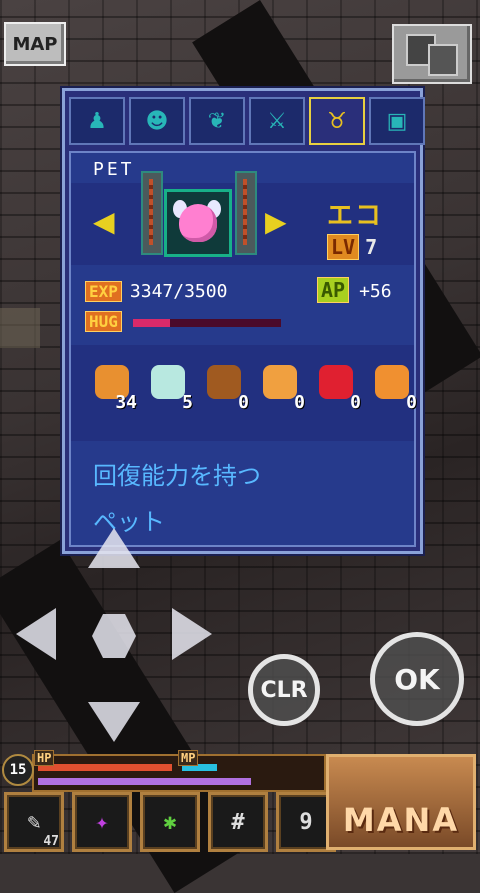  I want to click on quick-slots: ✎ 47 ✦ ✱ # 9, so click(170, 822).